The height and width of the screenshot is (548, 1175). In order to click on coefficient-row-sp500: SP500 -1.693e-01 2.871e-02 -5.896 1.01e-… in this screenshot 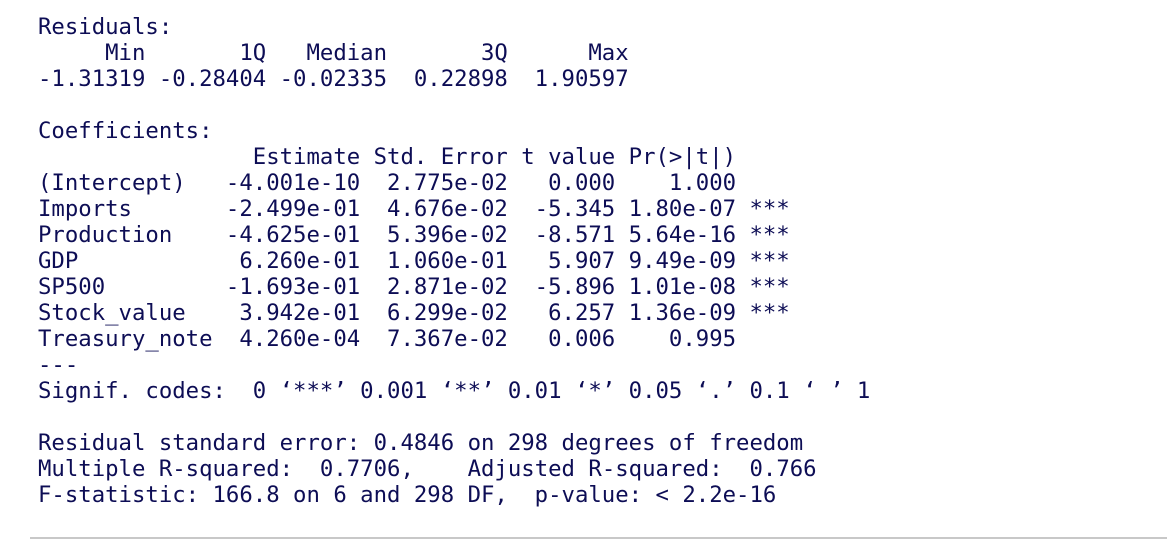, I will do `click(414, 287)`.